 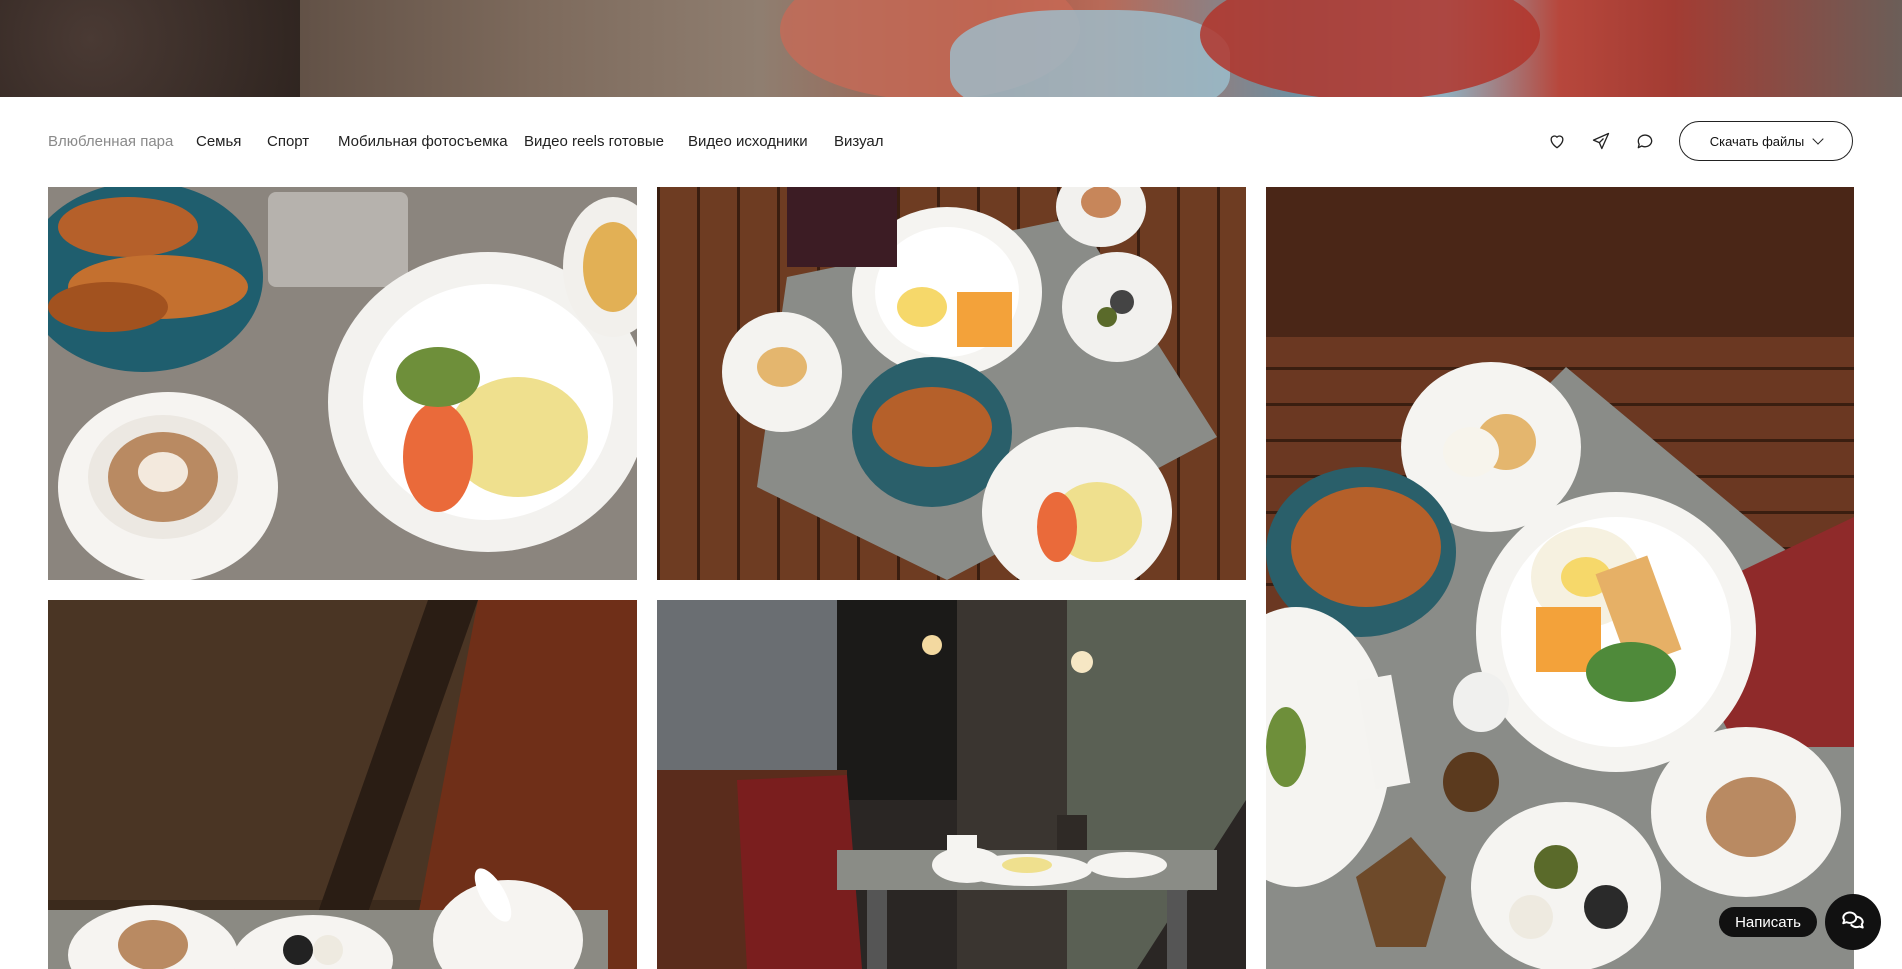 I want to click on download-files-button: Скачать файлы, so click(x=1766, y=141).